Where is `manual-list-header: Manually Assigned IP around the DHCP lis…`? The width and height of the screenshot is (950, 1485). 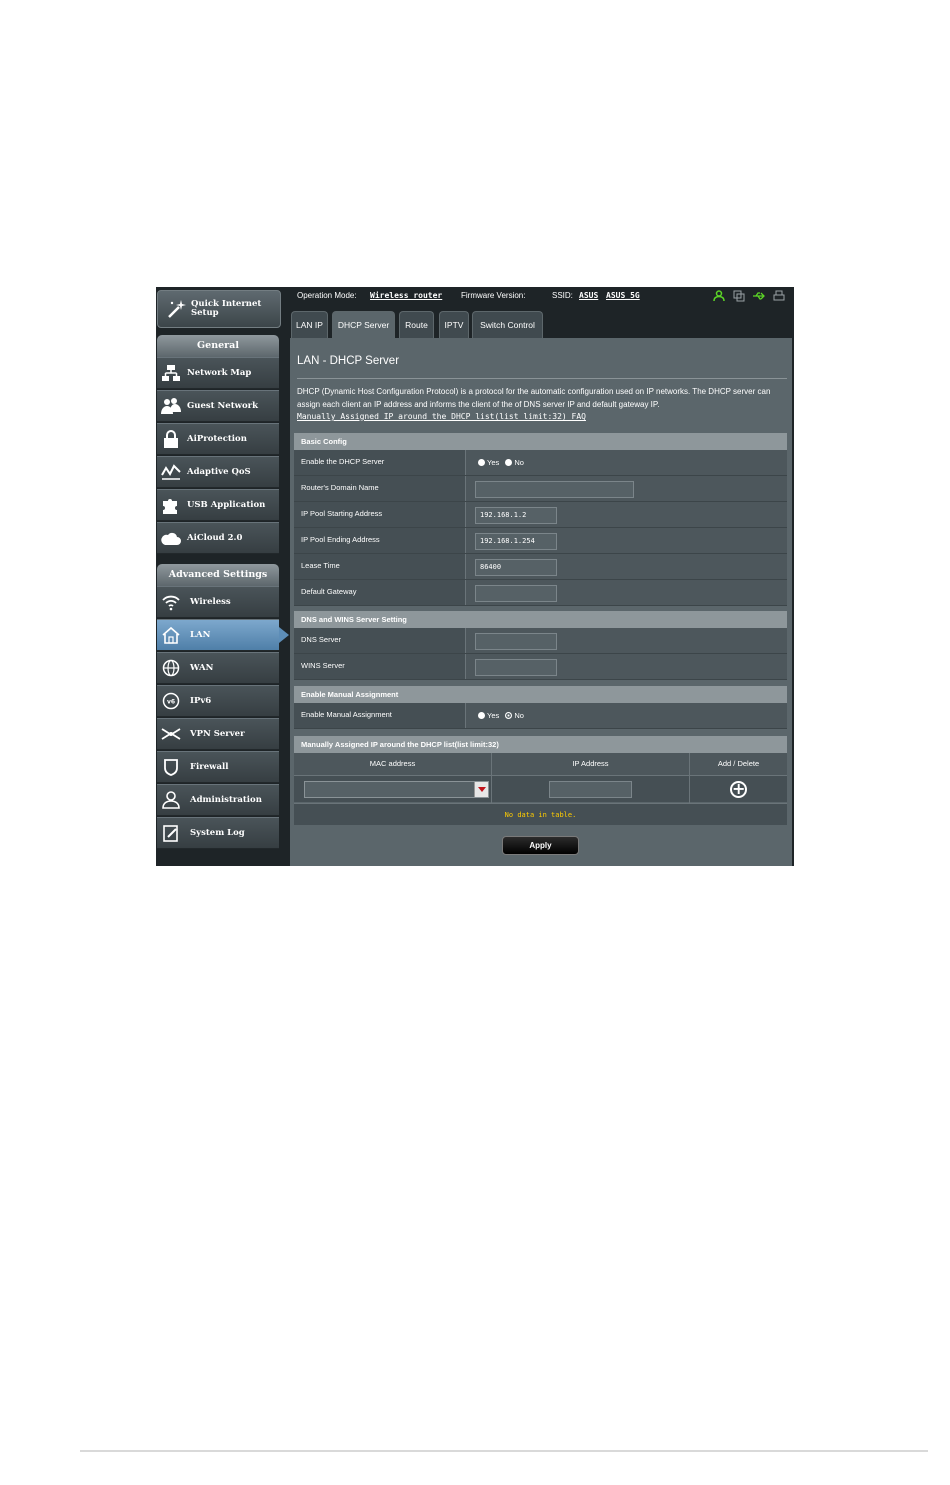
manual-list-header: Manually Assigned IP around the DHCP lis… is located at coordinates (540, 744).